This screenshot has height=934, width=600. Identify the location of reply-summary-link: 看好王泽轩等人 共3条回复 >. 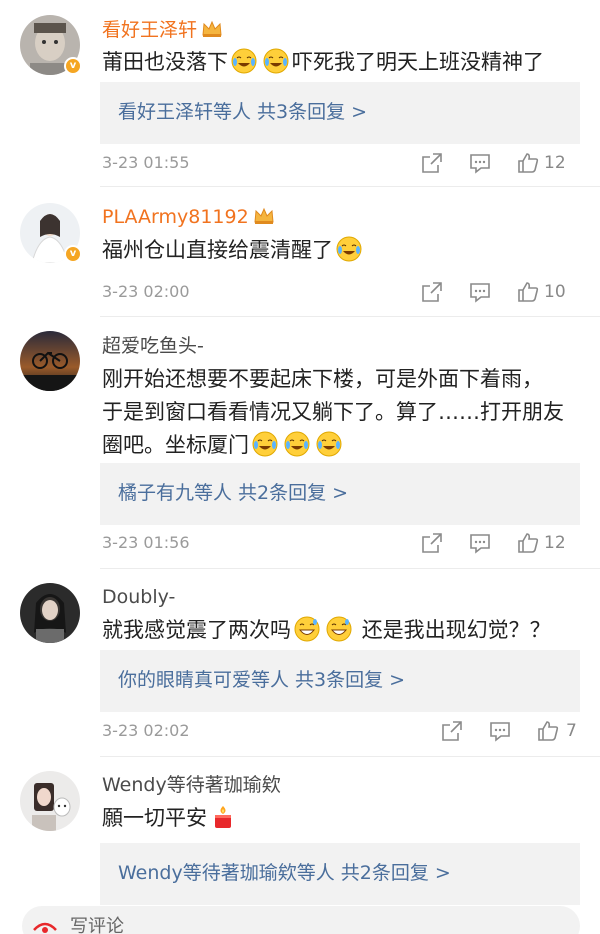
(242, 112).